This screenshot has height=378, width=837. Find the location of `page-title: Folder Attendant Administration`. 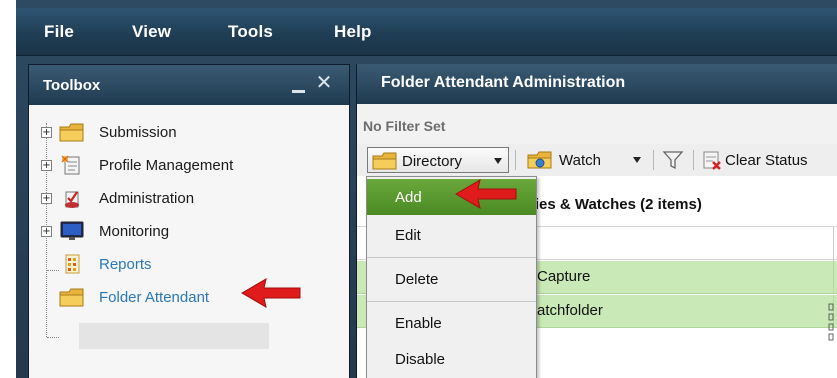

page-title: Folder Attendant Administration is located at coordinates (503, 82).